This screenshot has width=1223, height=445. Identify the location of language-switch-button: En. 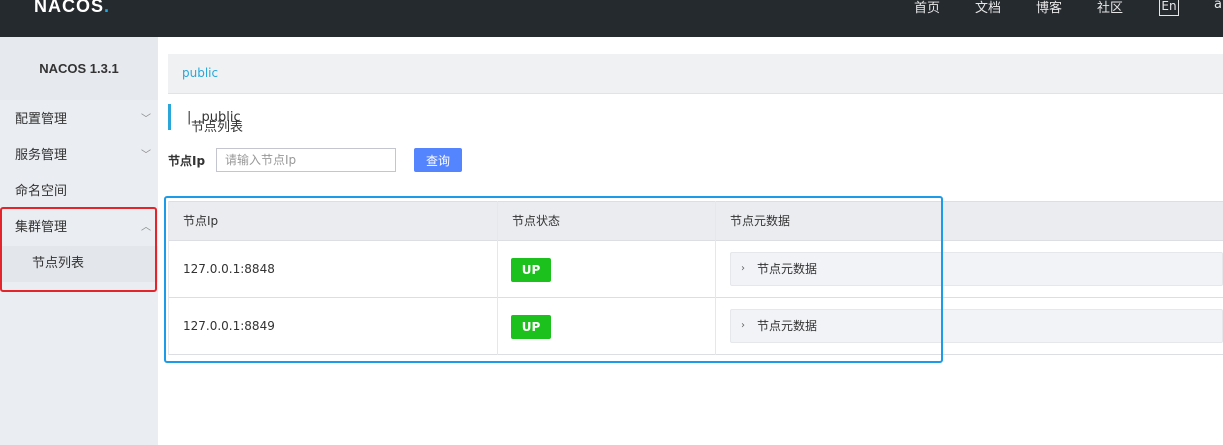
(1169, 8).